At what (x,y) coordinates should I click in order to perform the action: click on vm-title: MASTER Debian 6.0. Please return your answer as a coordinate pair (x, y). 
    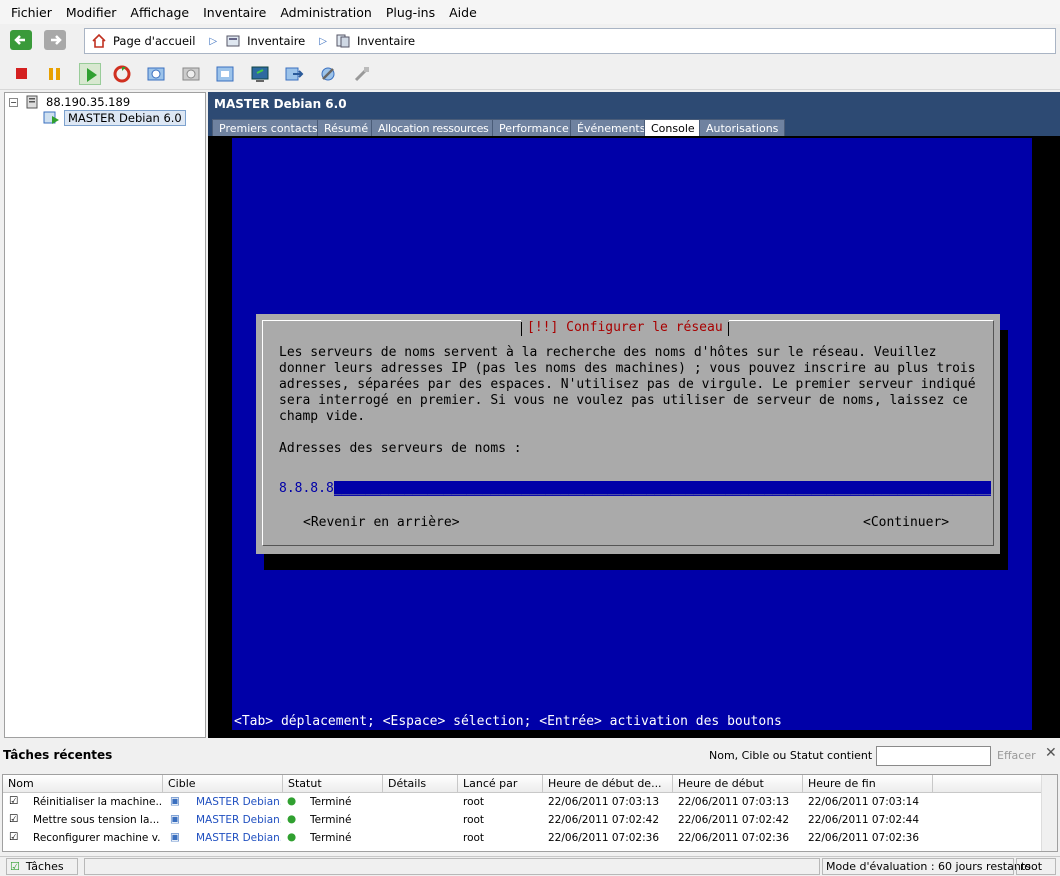
    Looking at the image, I should click on (280, 104).